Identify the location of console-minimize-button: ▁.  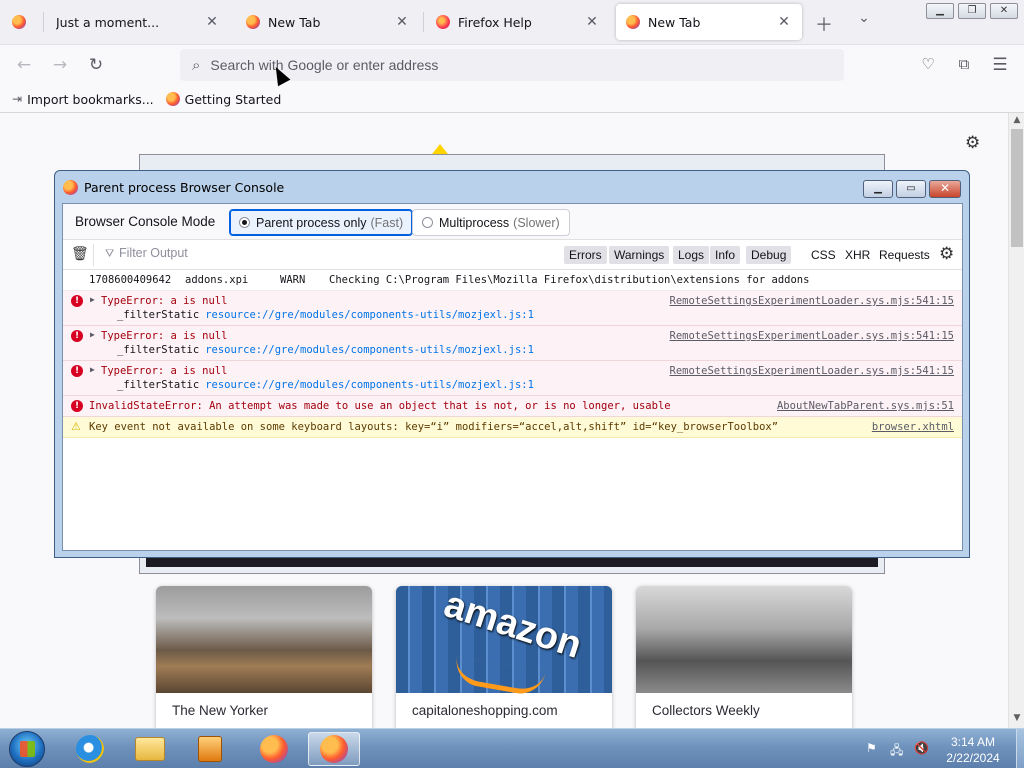
(878, 189).